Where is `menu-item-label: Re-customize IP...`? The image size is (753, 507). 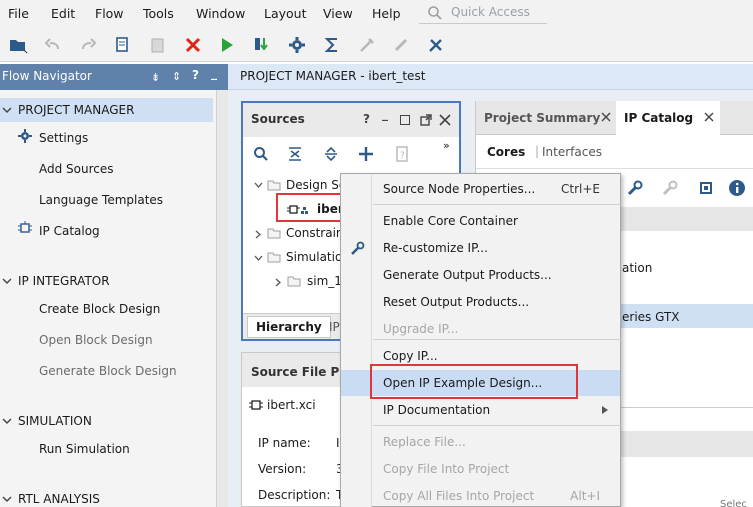 menu-item-label: Re-customize IP... is located at coordinates (435, 248).